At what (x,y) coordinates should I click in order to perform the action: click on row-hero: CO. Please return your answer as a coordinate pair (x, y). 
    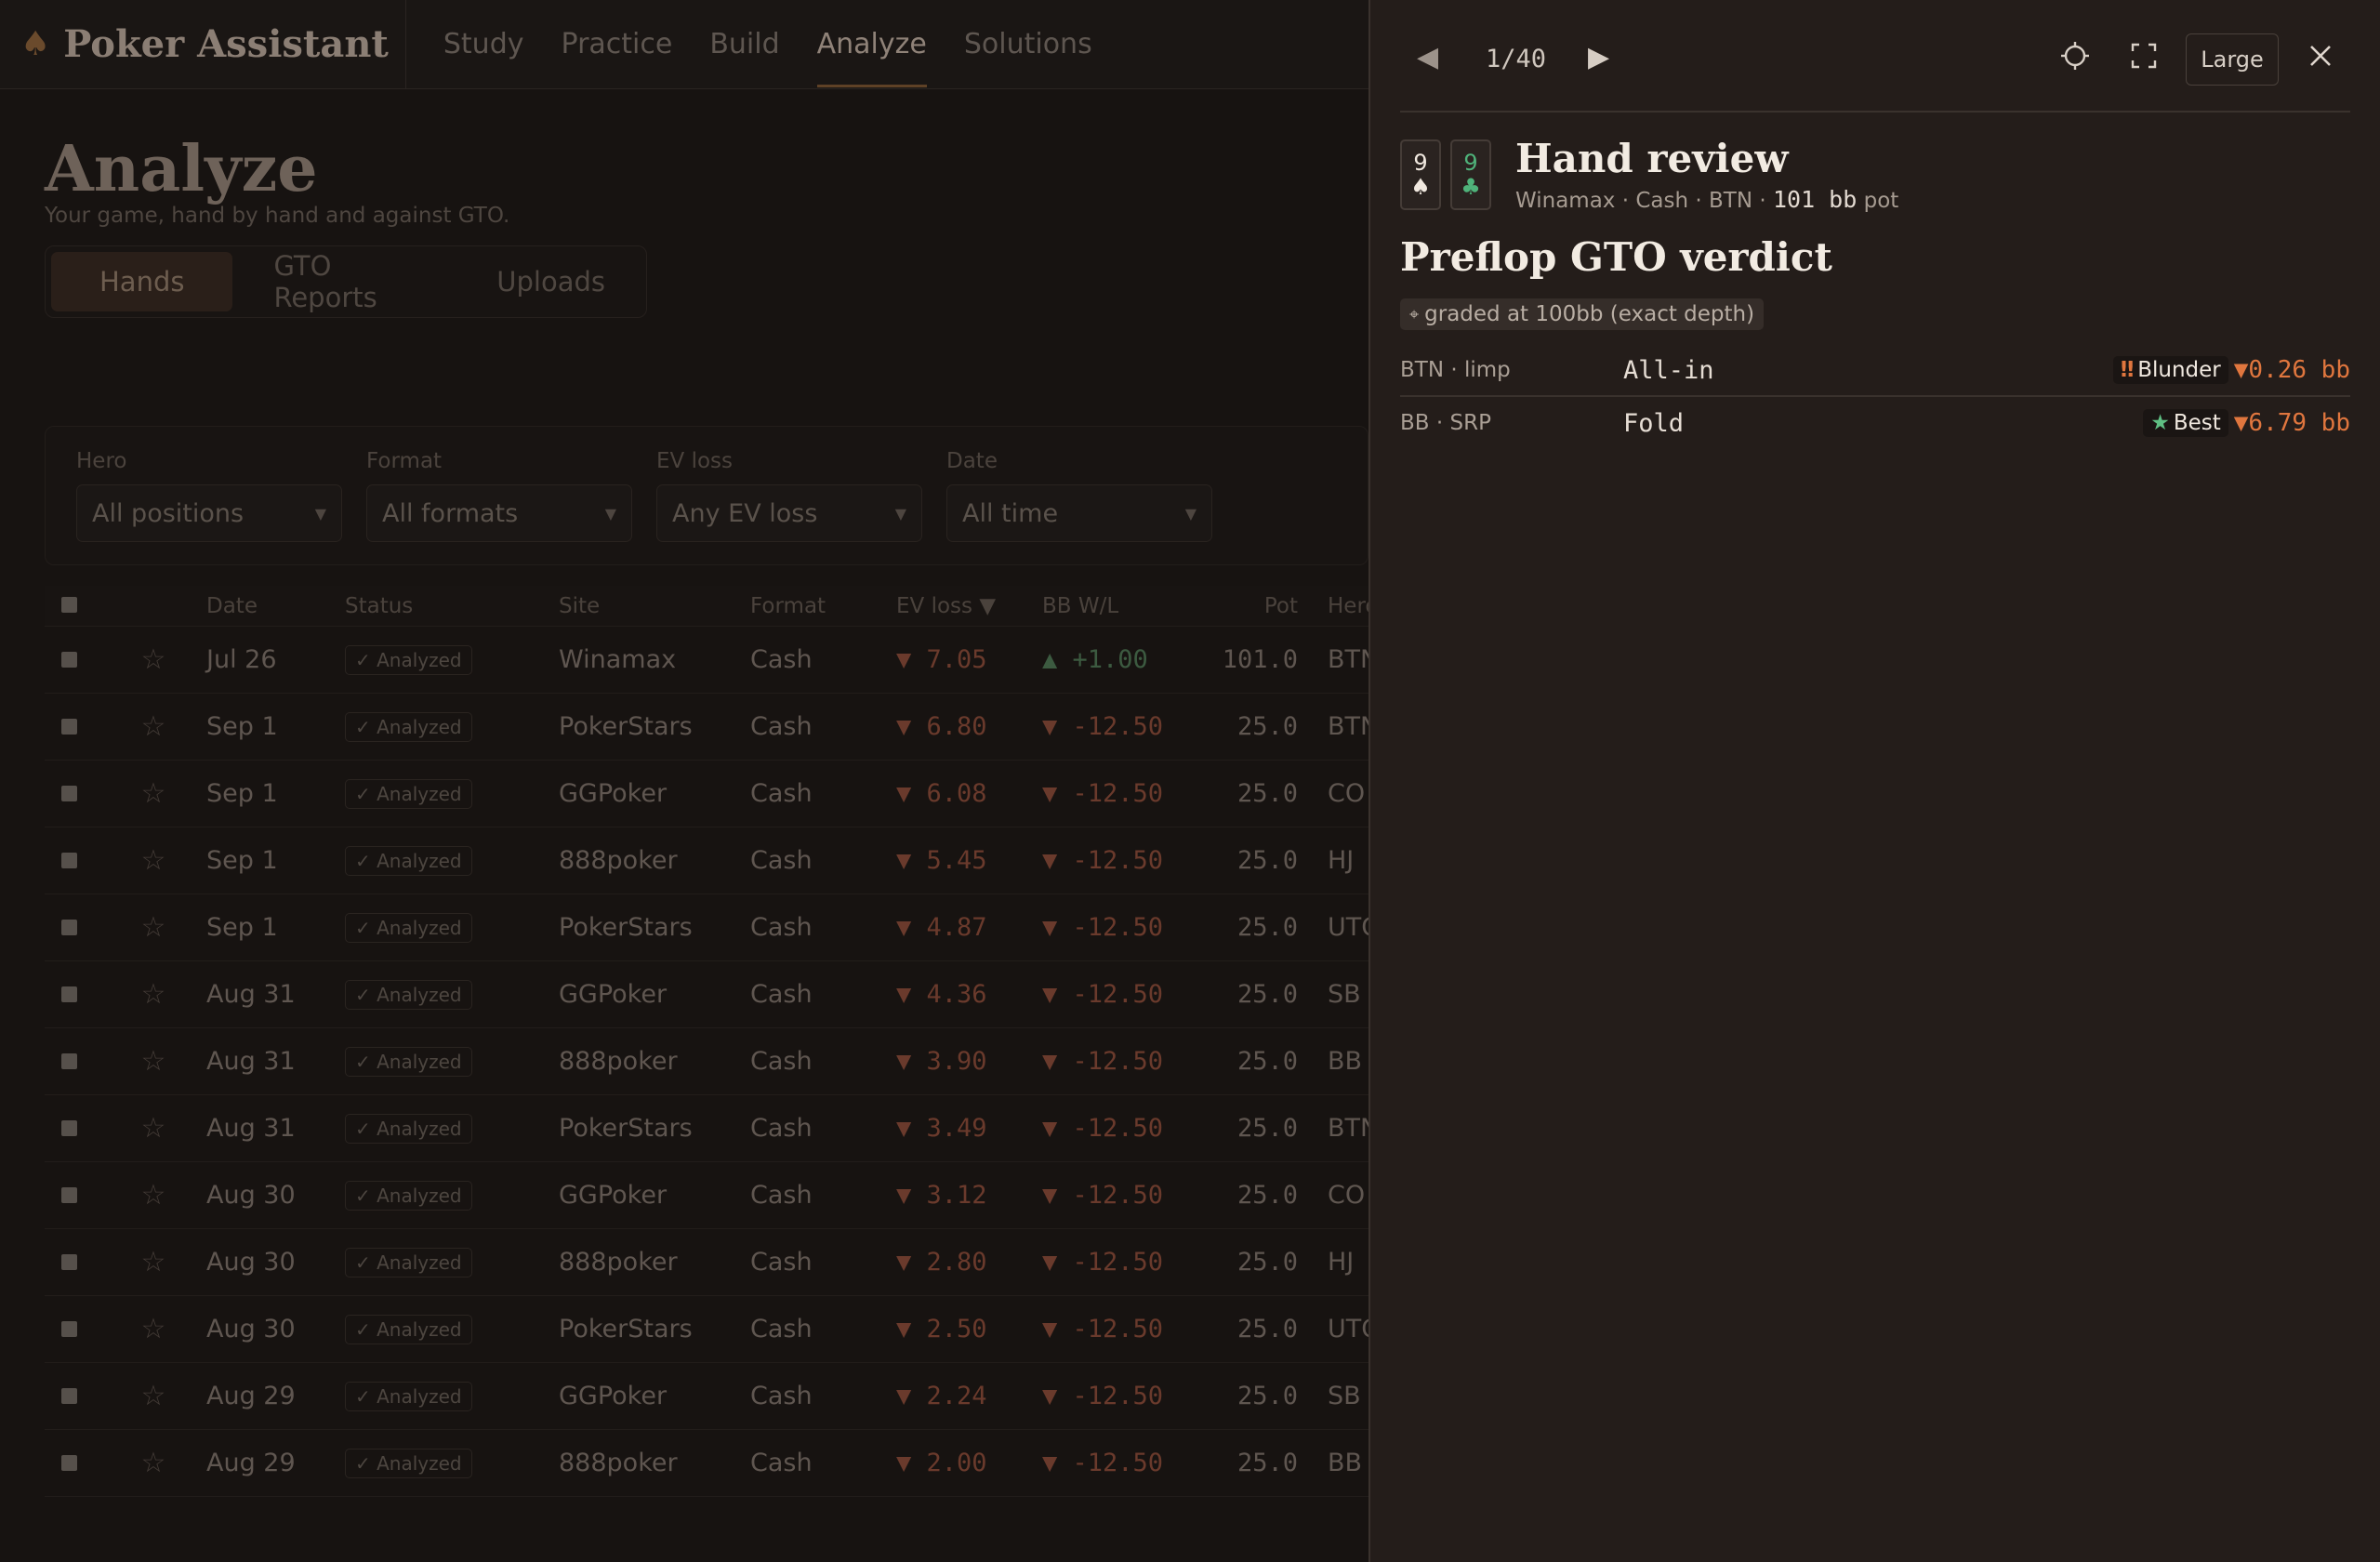
    Looking at the image, I should click on (1347, 1196).